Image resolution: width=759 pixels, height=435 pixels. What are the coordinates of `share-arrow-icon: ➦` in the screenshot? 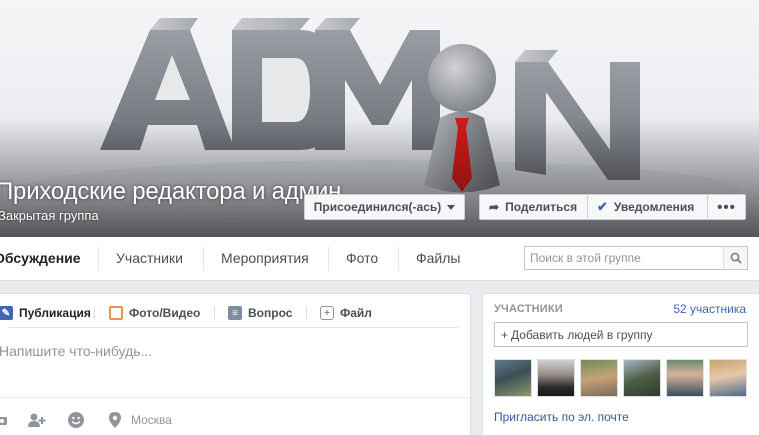 It's located at (494, 207).